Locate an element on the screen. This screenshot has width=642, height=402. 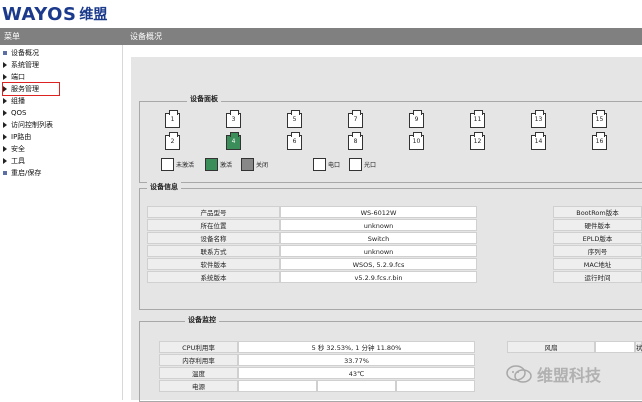
port-8: 8 is located at coordinates (355, 141).